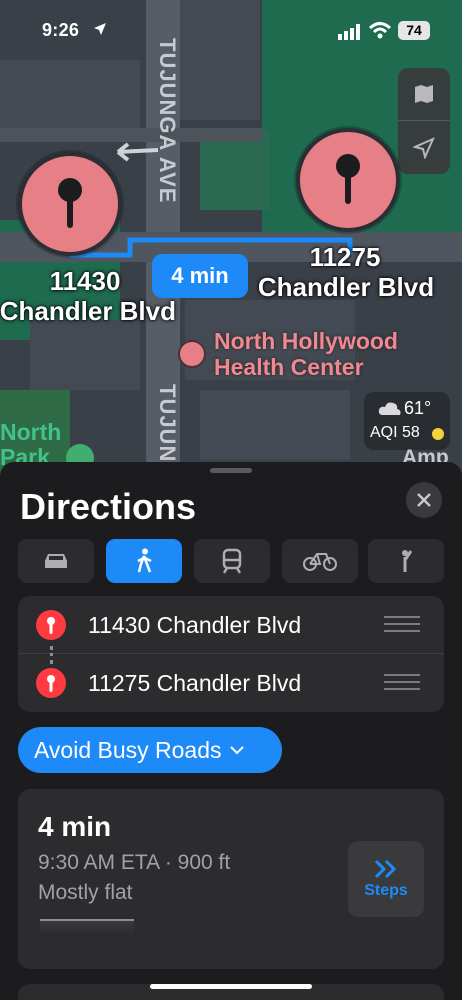 The width and height of the screenshot is (462, 1000). What do you see at coordinates (200, 276) in the screenshot?
I see `route-time-bubble: 4 min` at bounding box center [200, 276].